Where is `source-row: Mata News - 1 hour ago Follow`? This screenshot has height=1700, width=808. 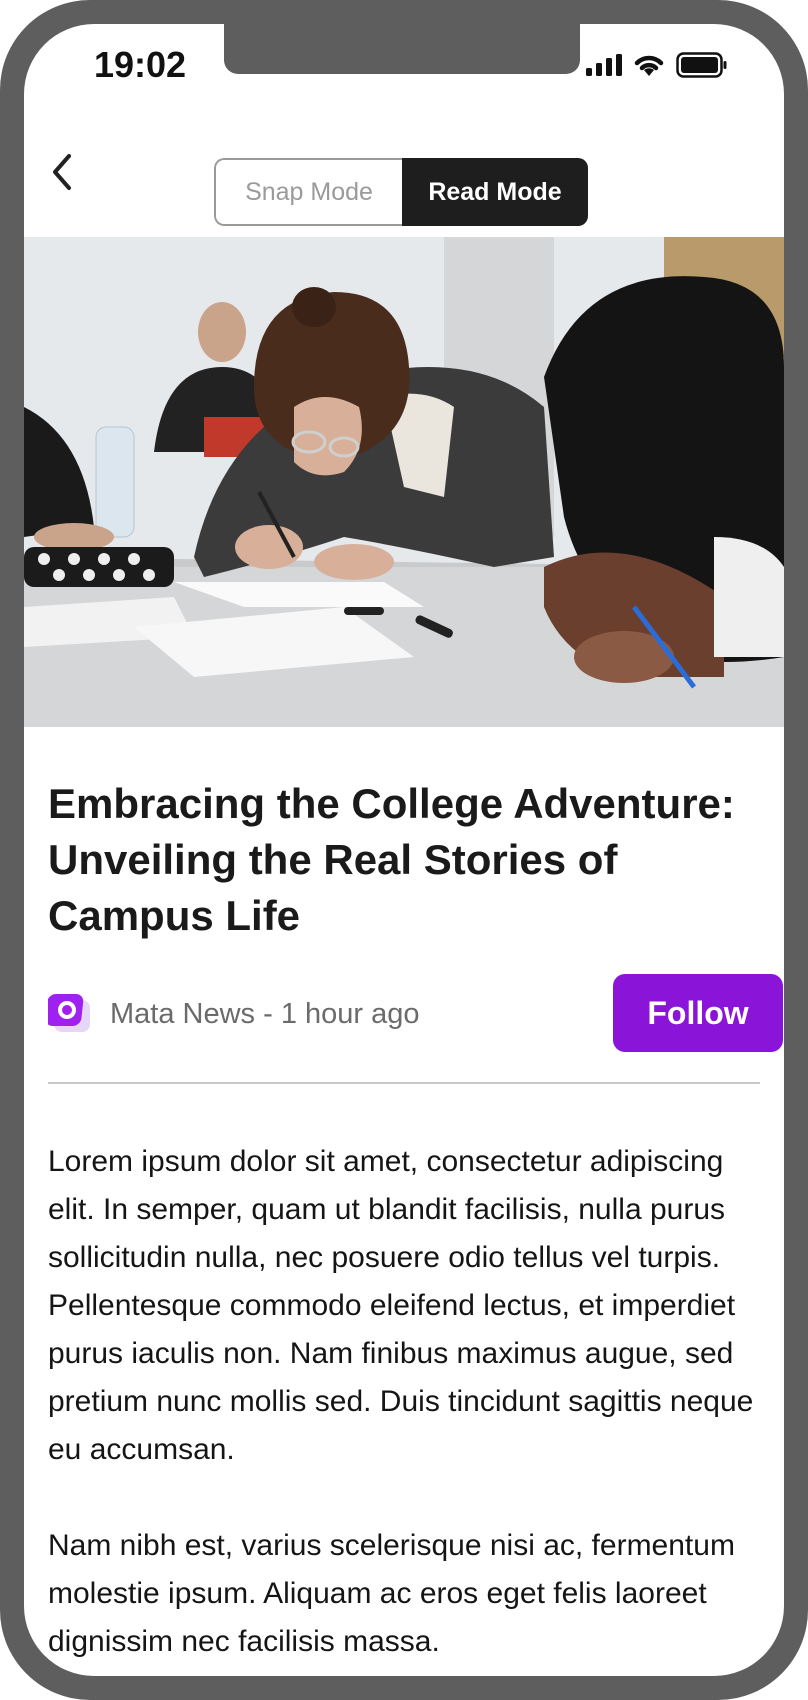 source-row: Mata News - 1 hour ago Follow is located at coordinates (414, 1014).